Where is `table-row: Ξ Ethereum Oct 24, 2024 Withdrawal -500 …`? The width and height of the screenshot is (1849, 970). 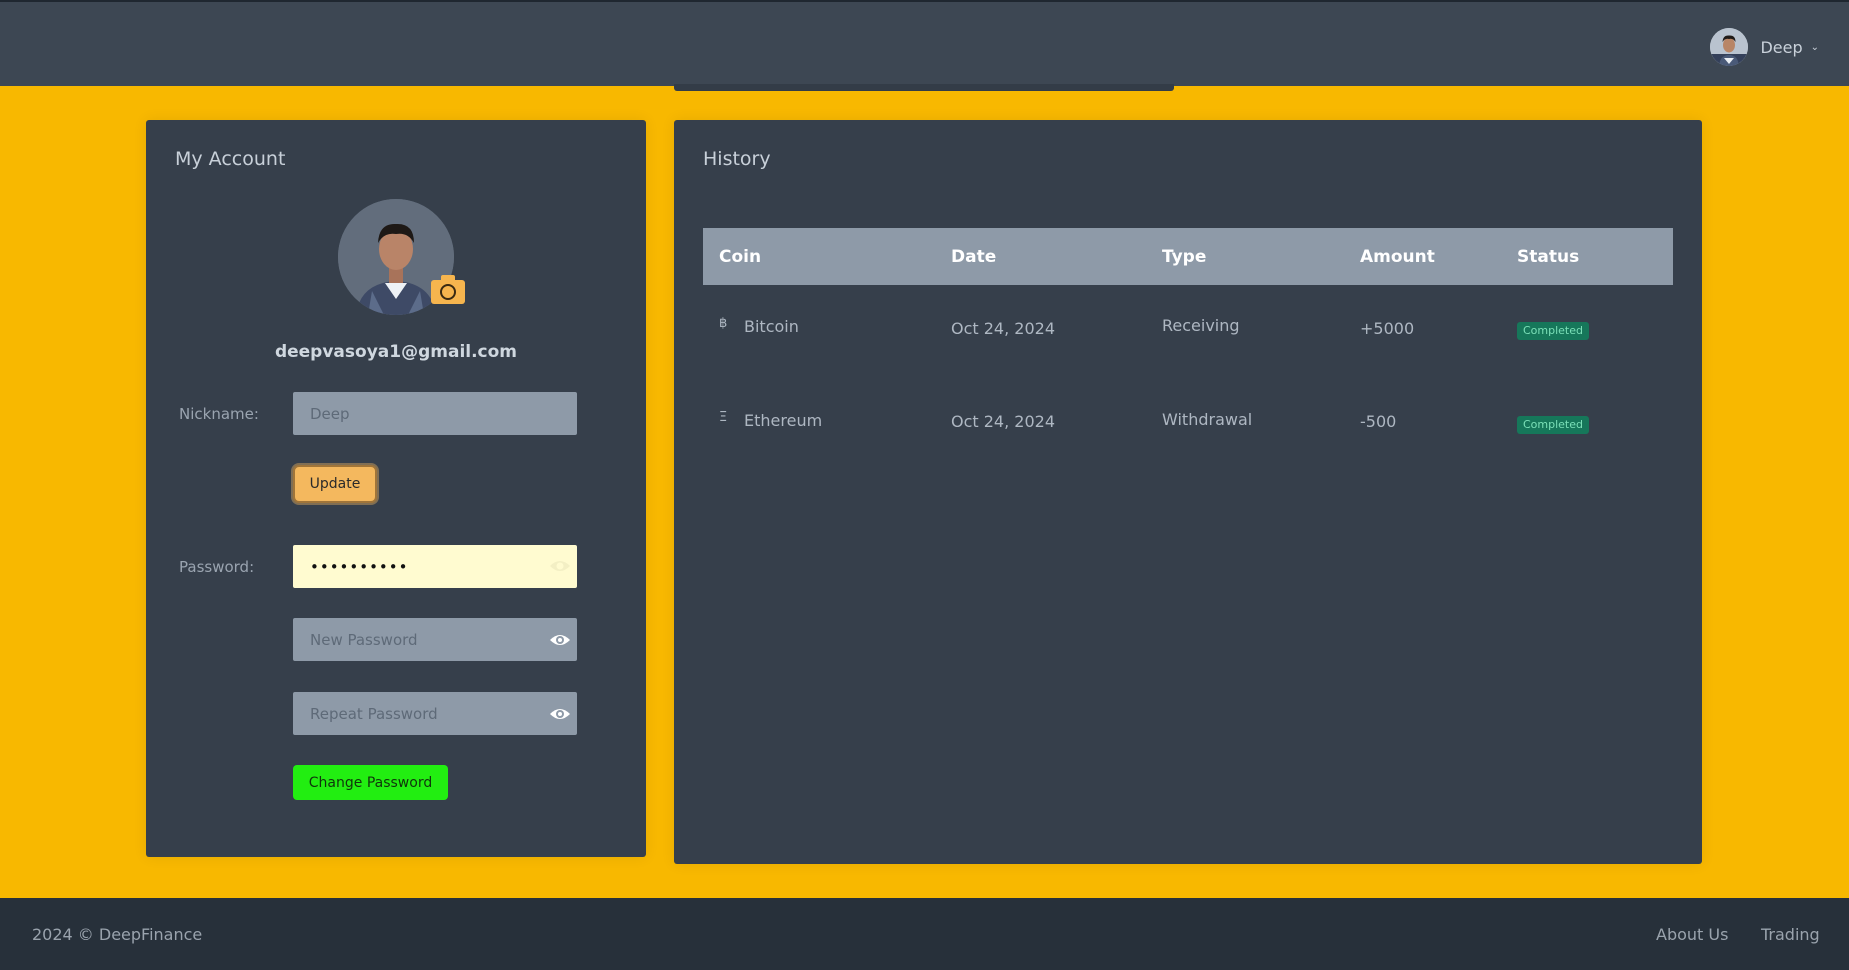
table-row: Ξ Ethereum Oct 24, 2024 Withdrawal -500 … is located at coordinates (1188, 440).